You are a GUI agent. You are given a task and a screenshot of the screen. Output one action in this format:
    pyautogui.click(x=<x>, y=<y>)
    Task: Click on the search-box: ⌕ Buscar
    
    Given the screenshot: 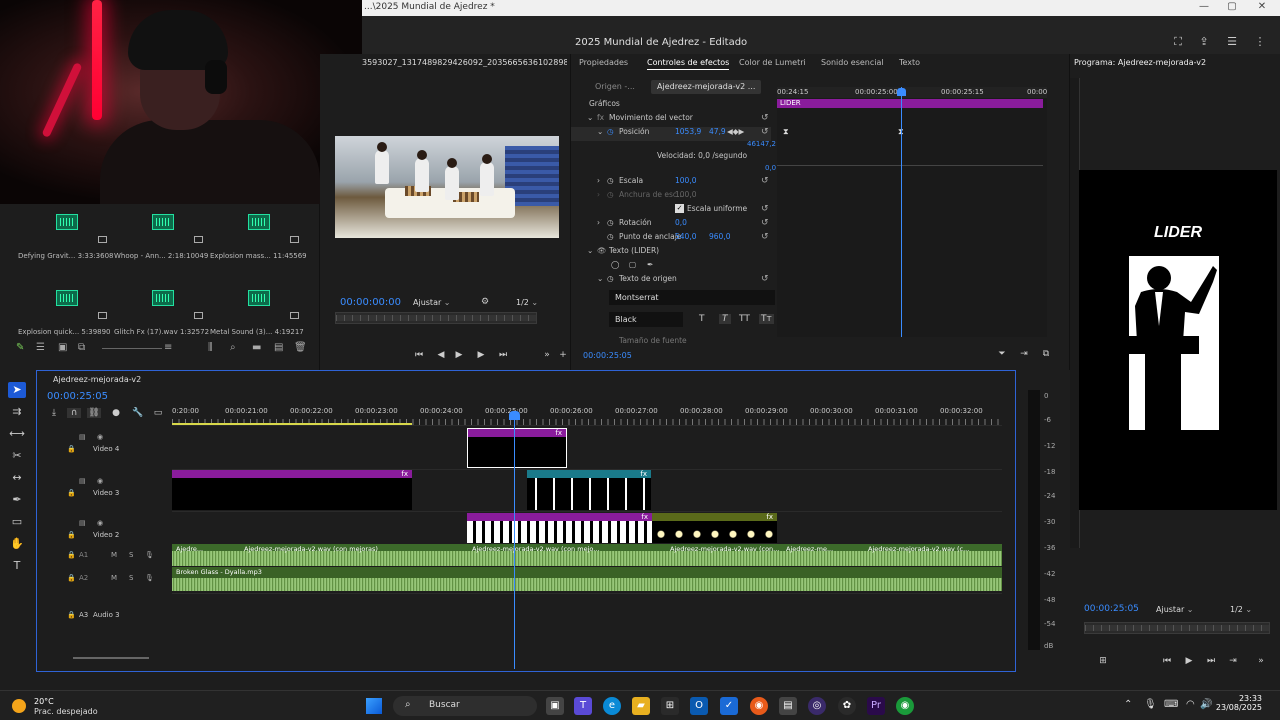 What is the action you would take?
    pyautogui.click(x=465, y=706)
    